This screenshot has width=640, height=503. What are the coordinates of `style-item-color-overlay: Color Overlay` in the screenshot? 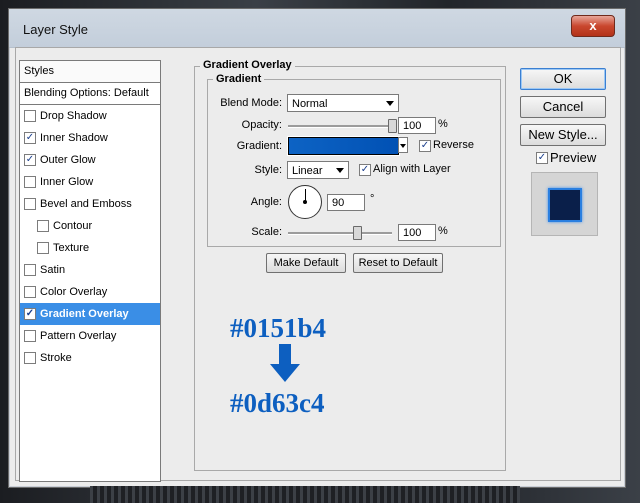 It's located at (90, 292).